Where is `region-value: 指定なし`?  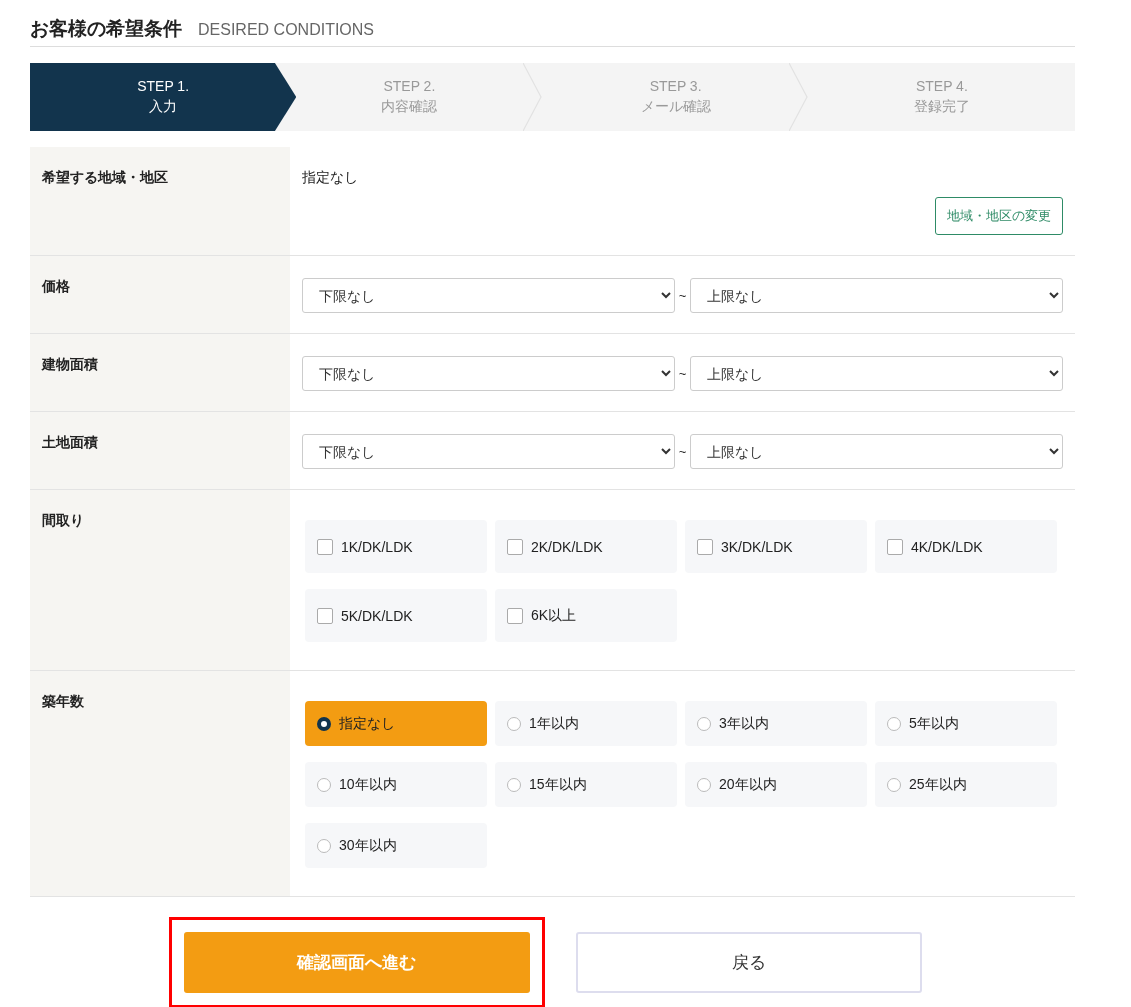
region-value: 指定なし is located at coordinates (330, 178).